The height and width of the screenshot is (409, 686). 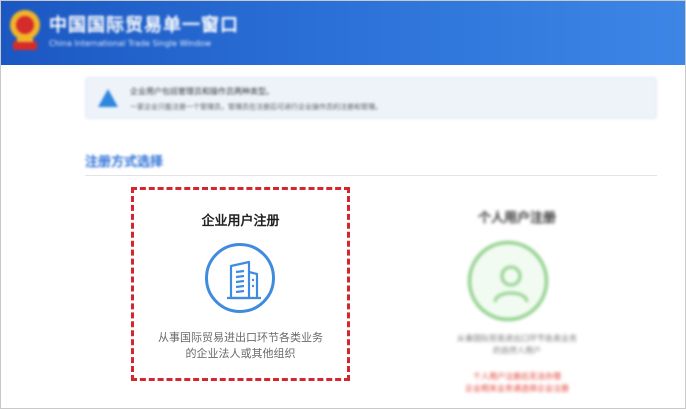 What do you see at coordinates (130, 43) in the screenshot?
I see `site-subtitle: China International Trade Single Window` at bounding box center [130, 43].